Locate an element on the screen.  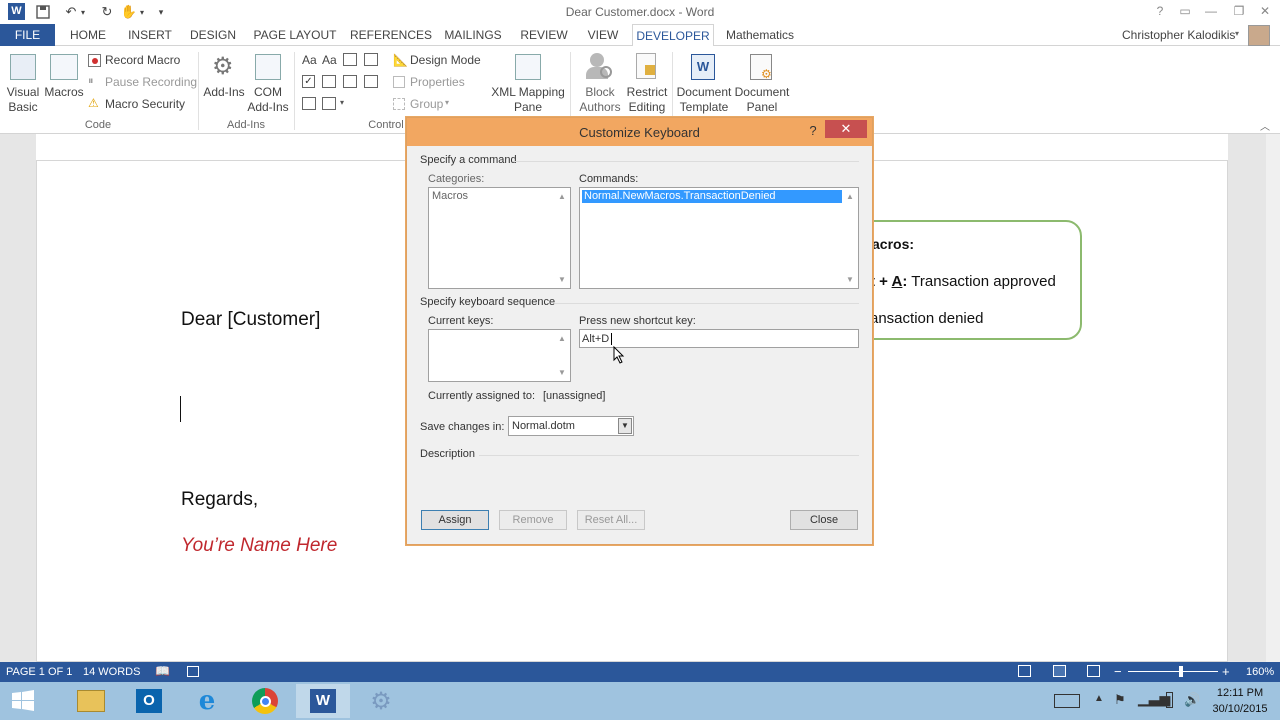
repeating-section-control-icon is located at coordinates (309, 103).